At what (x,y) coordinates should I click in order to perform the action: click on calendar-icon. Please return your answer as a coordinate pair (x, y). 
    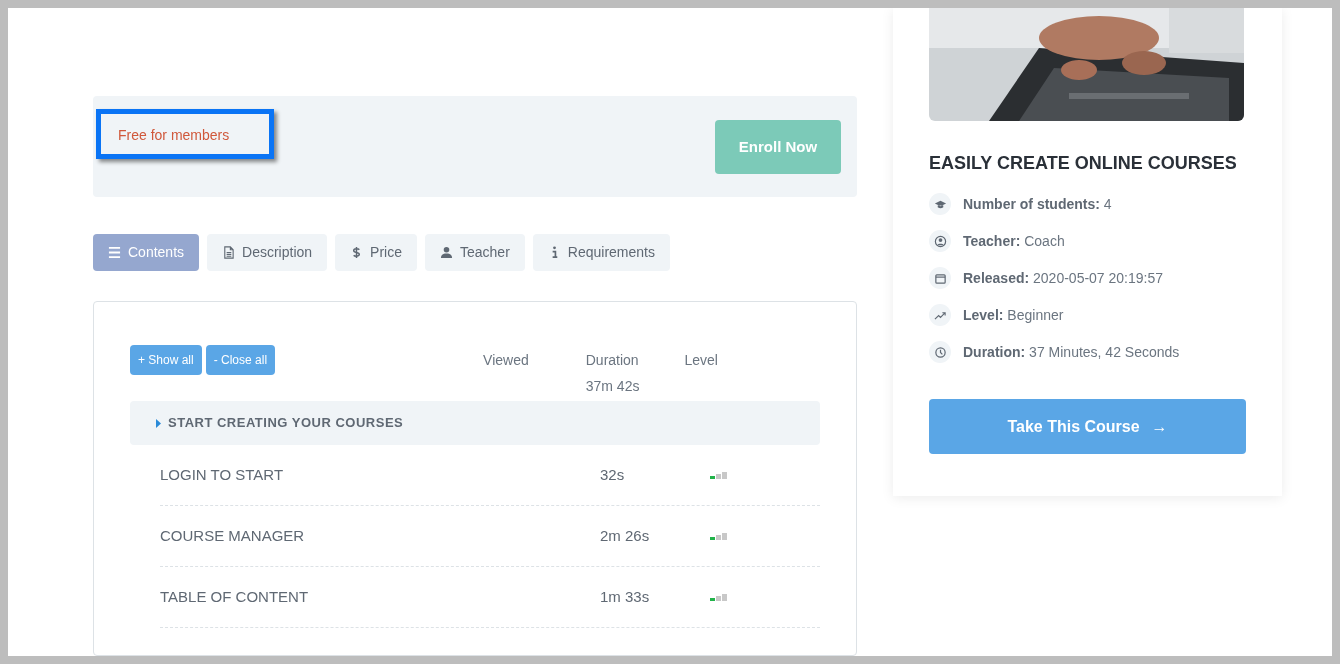
    Looking at the image, I should click on (940, 278).